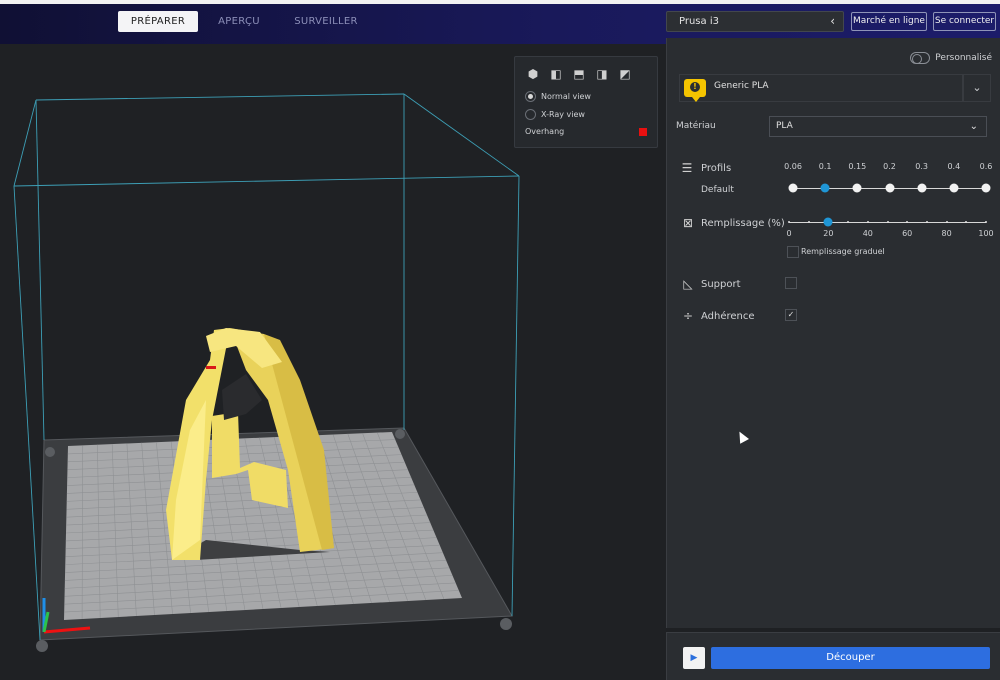 Image resolution: width=1000 pixels, height=680 pixels. What do you see at coordinates (263, 526) in the screenshot?
I see `print-surface` at bounding box center [263, 526].